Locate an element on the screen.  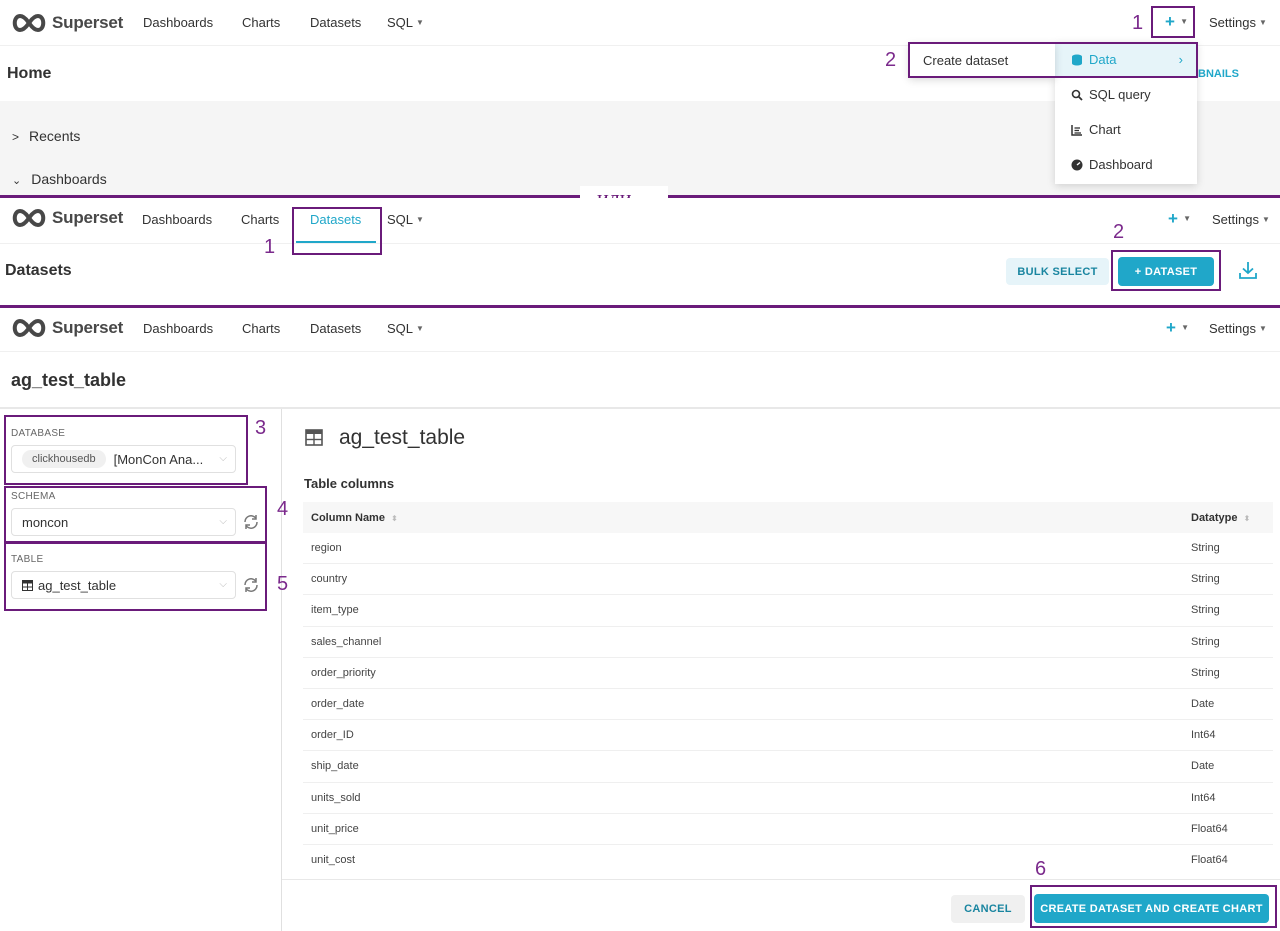
menu-item-chart-label: Chart is located at coordinates (1105, 129).